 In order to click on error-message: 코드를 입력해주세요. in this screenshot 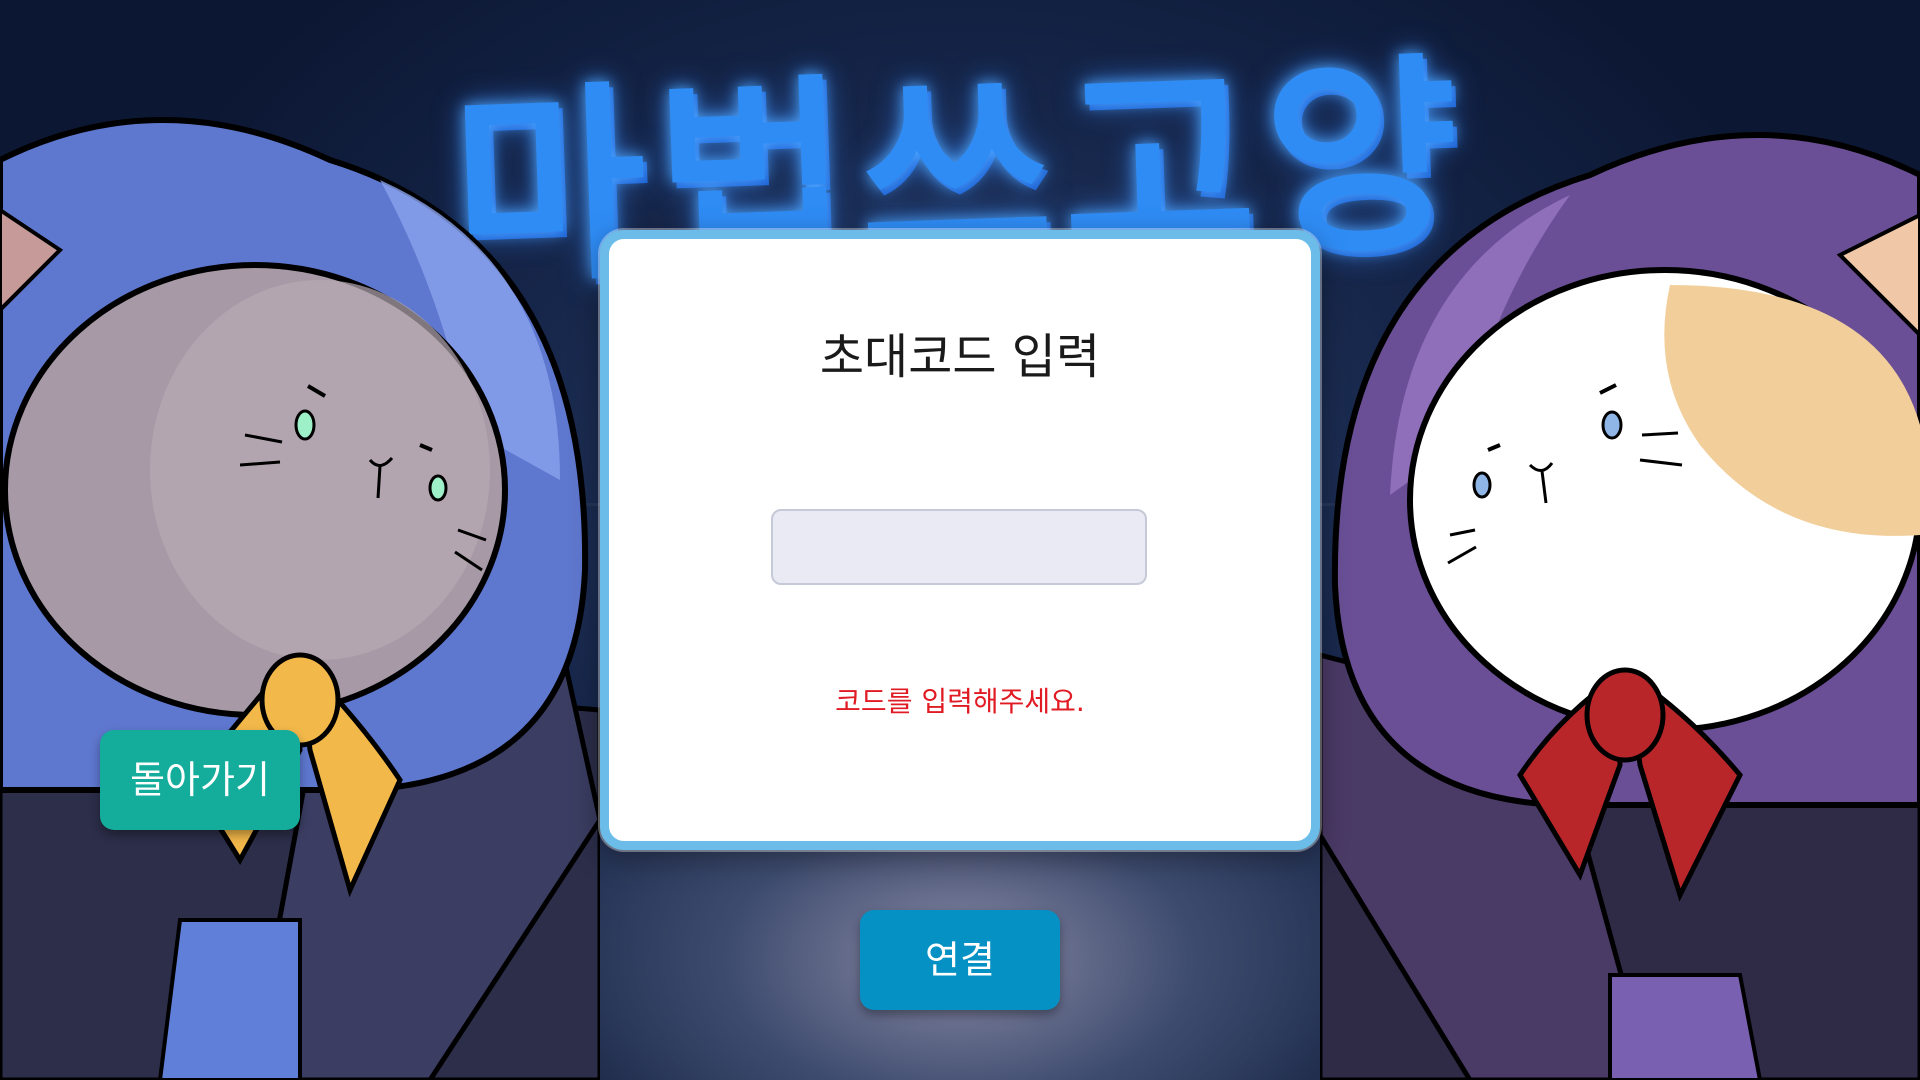, I will do `click(960, 701)`.